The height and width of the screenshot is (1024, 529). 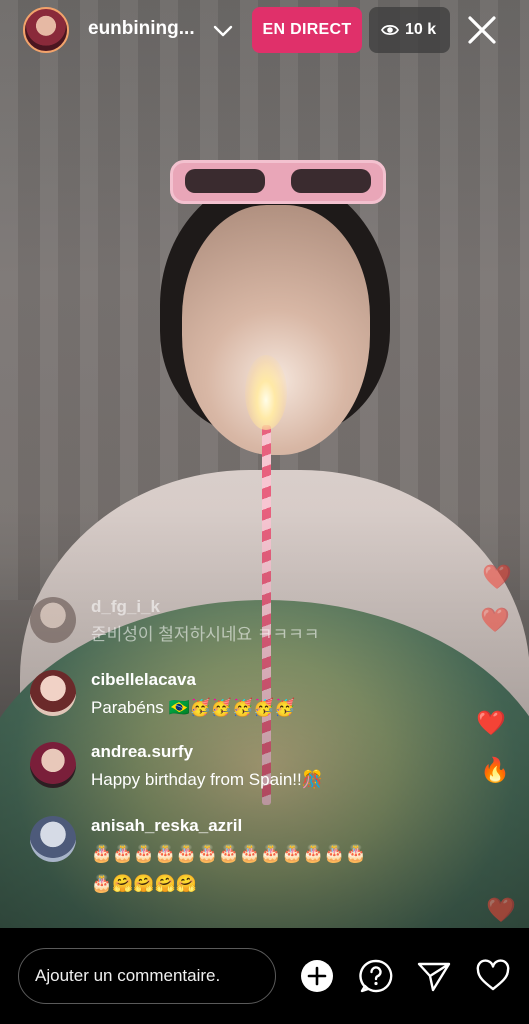 I want to click on comment-text: Parabéns 🇧🇷🥳🥳🥳🥳🥳, so click(x=193, y=707).